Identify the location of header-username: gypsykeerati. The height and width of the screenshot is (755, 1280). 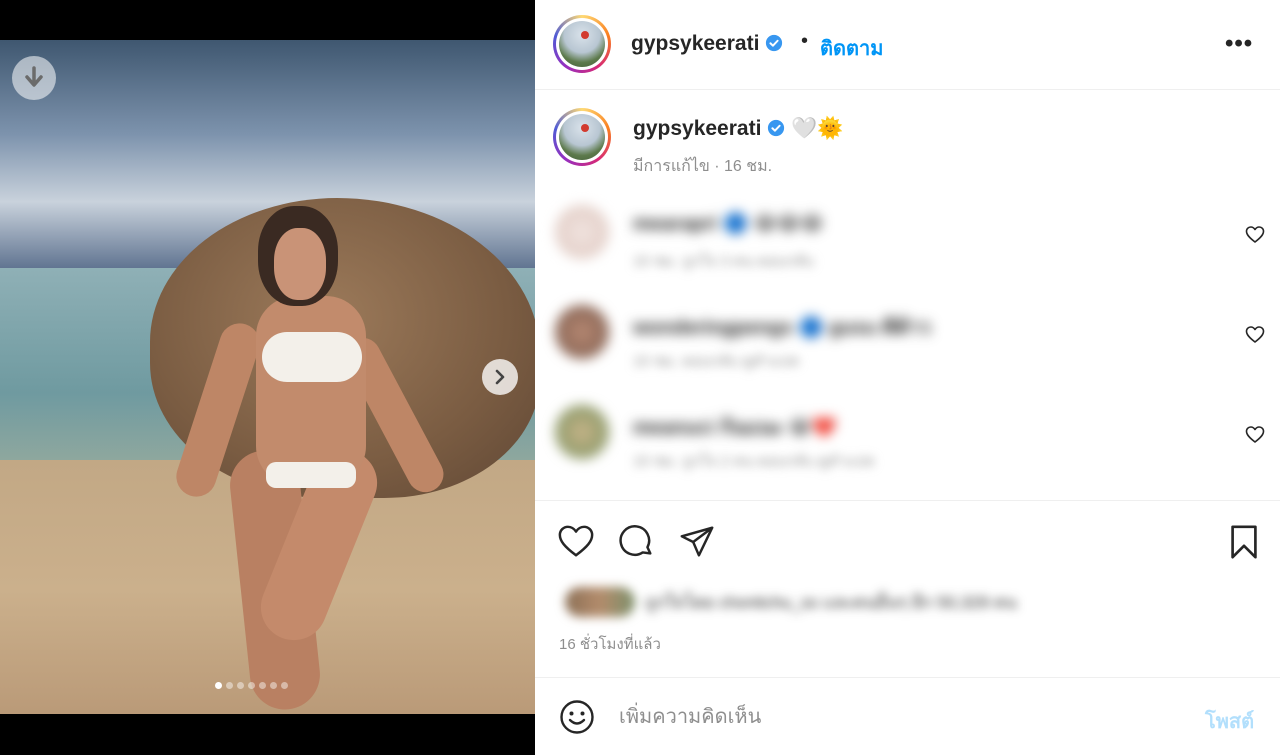
(695, 43).